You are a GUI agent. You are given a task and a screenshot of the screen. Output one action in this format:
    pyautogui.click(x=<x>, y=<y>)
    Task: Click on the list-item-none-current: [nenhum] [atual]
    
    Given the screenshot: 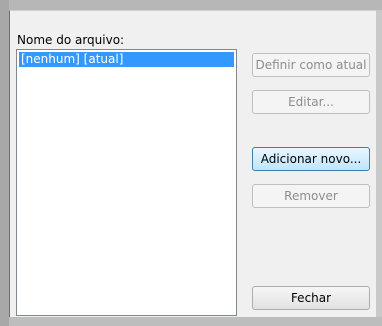 What is the action you would take?
    pyautogui.click(x=126, y=59)
    